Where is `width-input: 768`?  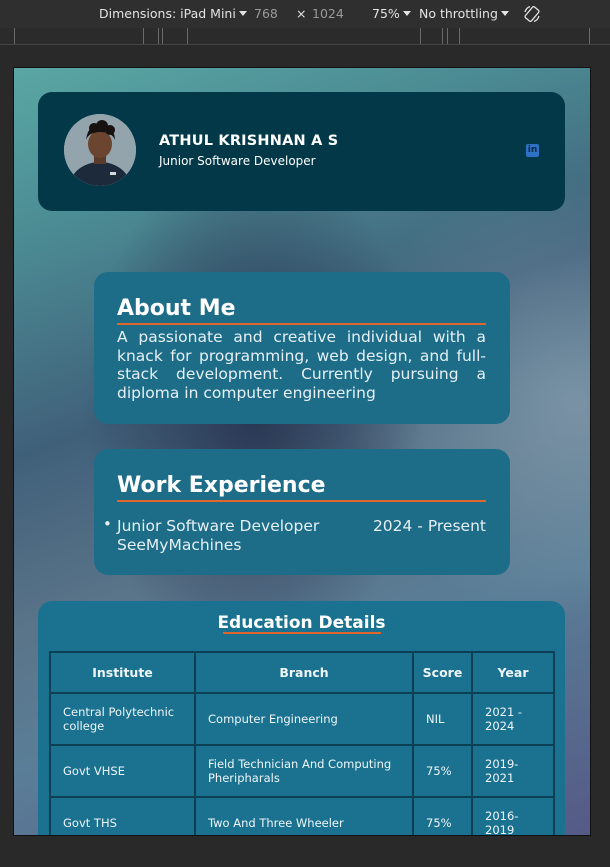
width-input: 768 is located at coordinates (266, 13).